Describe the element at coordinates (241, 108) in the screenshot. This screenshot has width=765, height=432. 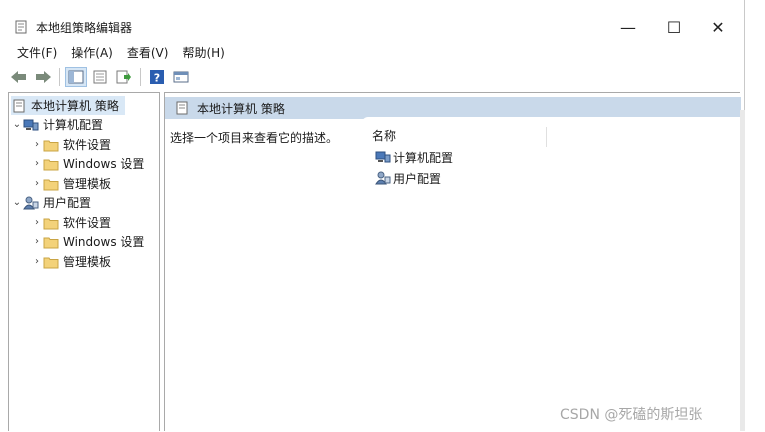
I see `content-header-title: 本地计算机 策略` at that location.